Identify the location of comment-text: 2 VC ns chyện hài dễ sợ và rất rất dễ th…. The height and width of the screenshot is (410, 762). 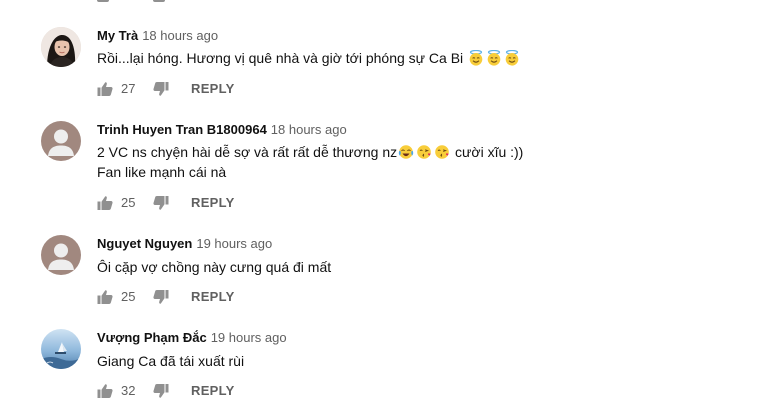
(310, 162).